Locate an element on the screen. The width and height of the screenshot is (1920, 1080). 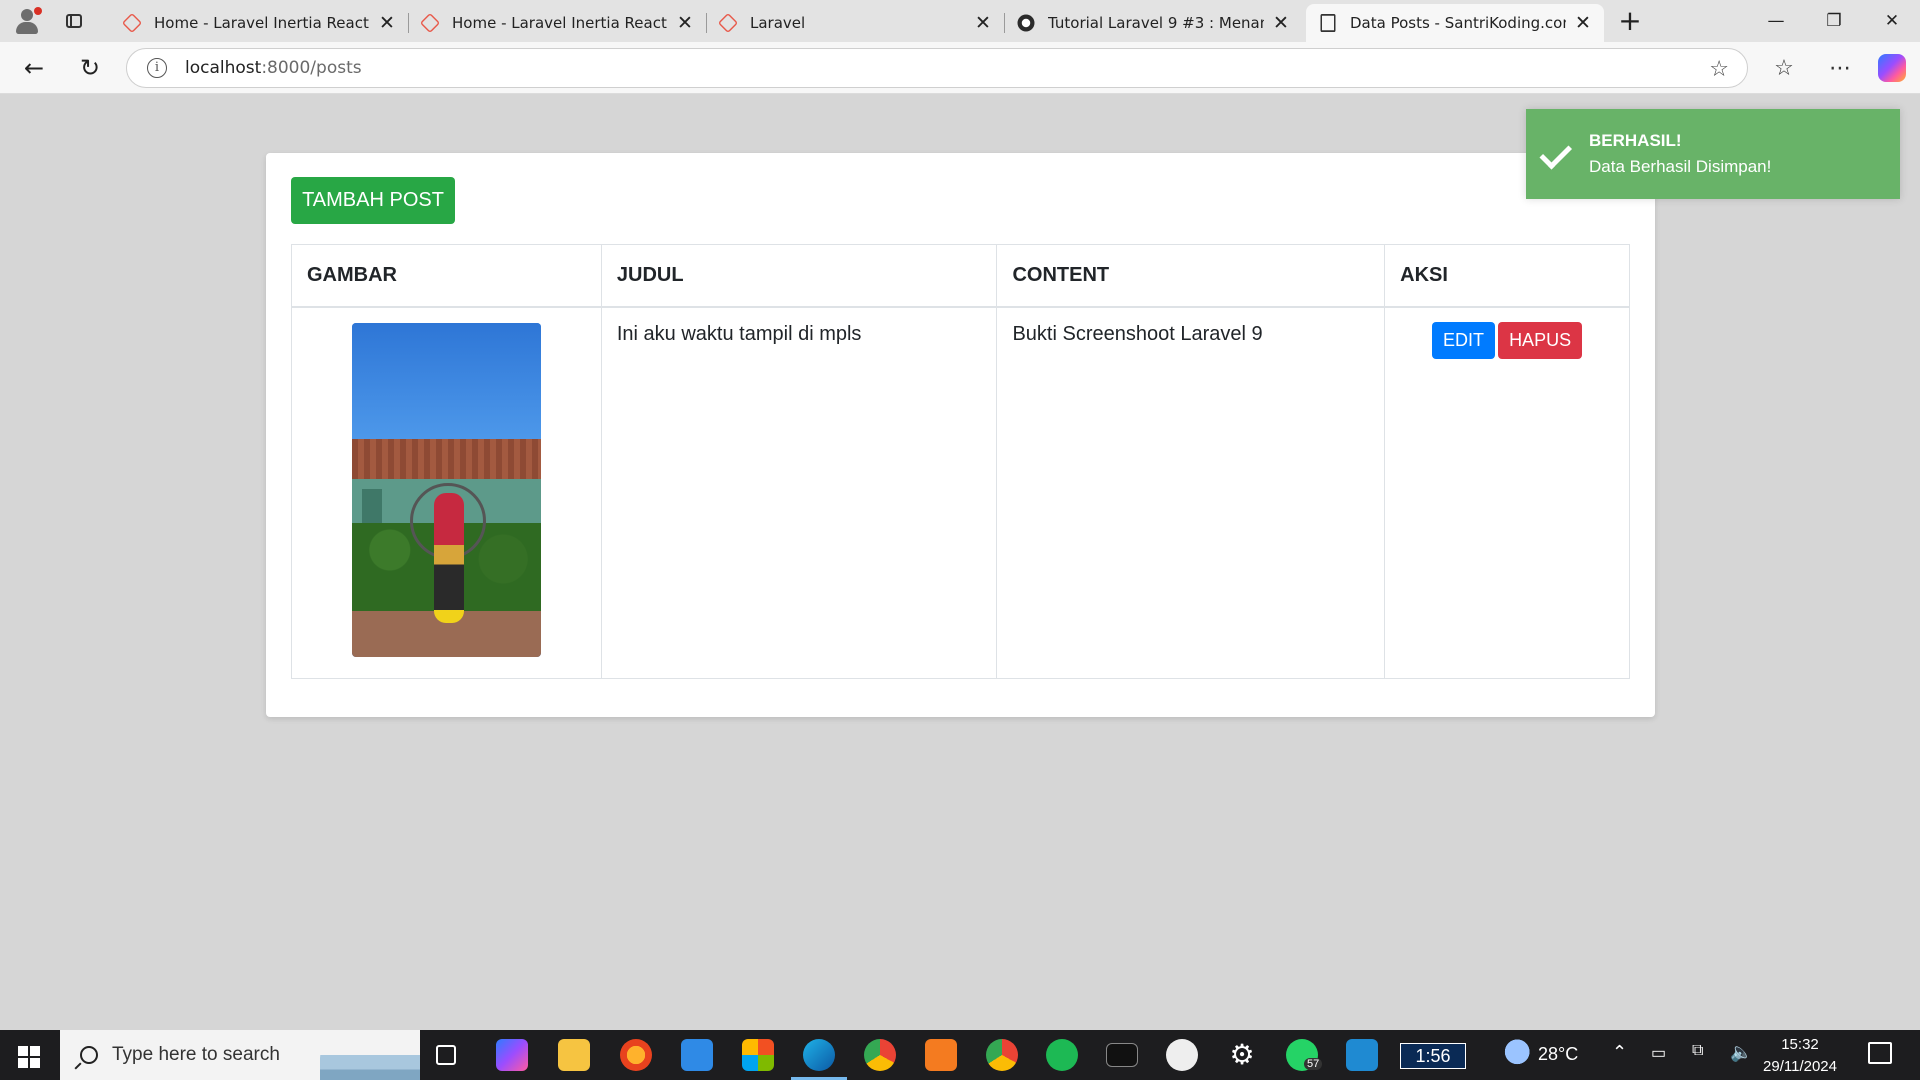
header-judul: JUDUL is located at coordinates (799, 276).